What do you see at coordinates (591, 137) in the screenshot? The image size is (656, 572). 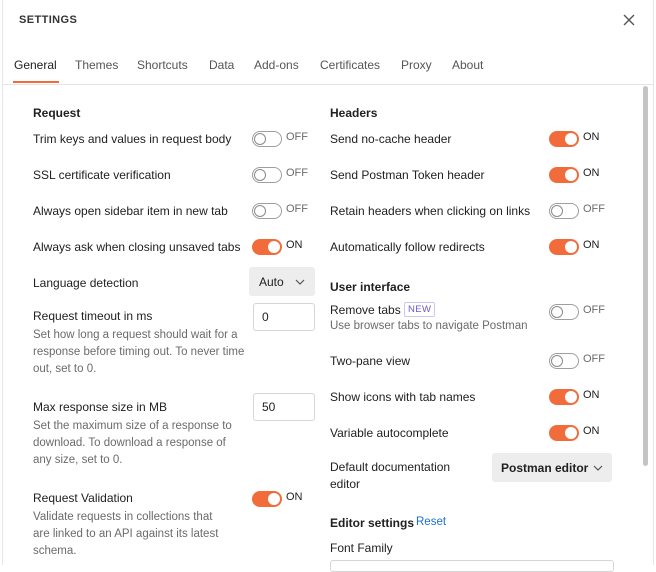 I see `no-cache-header-state: ON` at bounding box center [591, 137].